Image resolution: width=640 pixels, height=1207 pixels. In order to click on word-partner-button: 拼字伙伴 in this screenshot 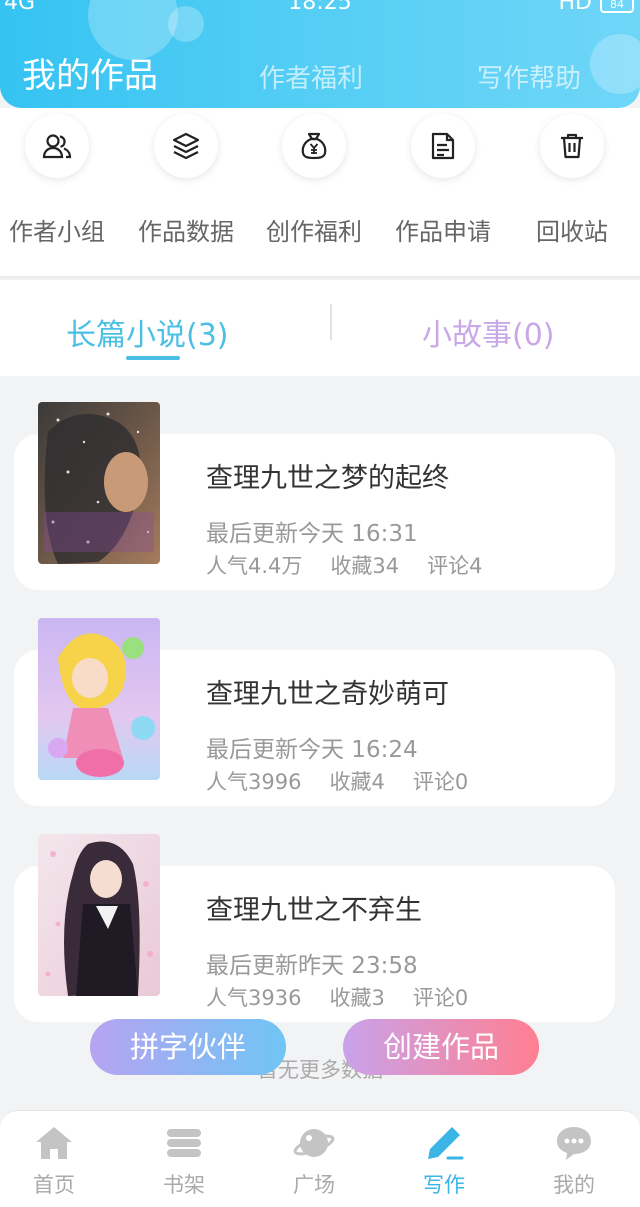, I will do `click(188, 1047)`.